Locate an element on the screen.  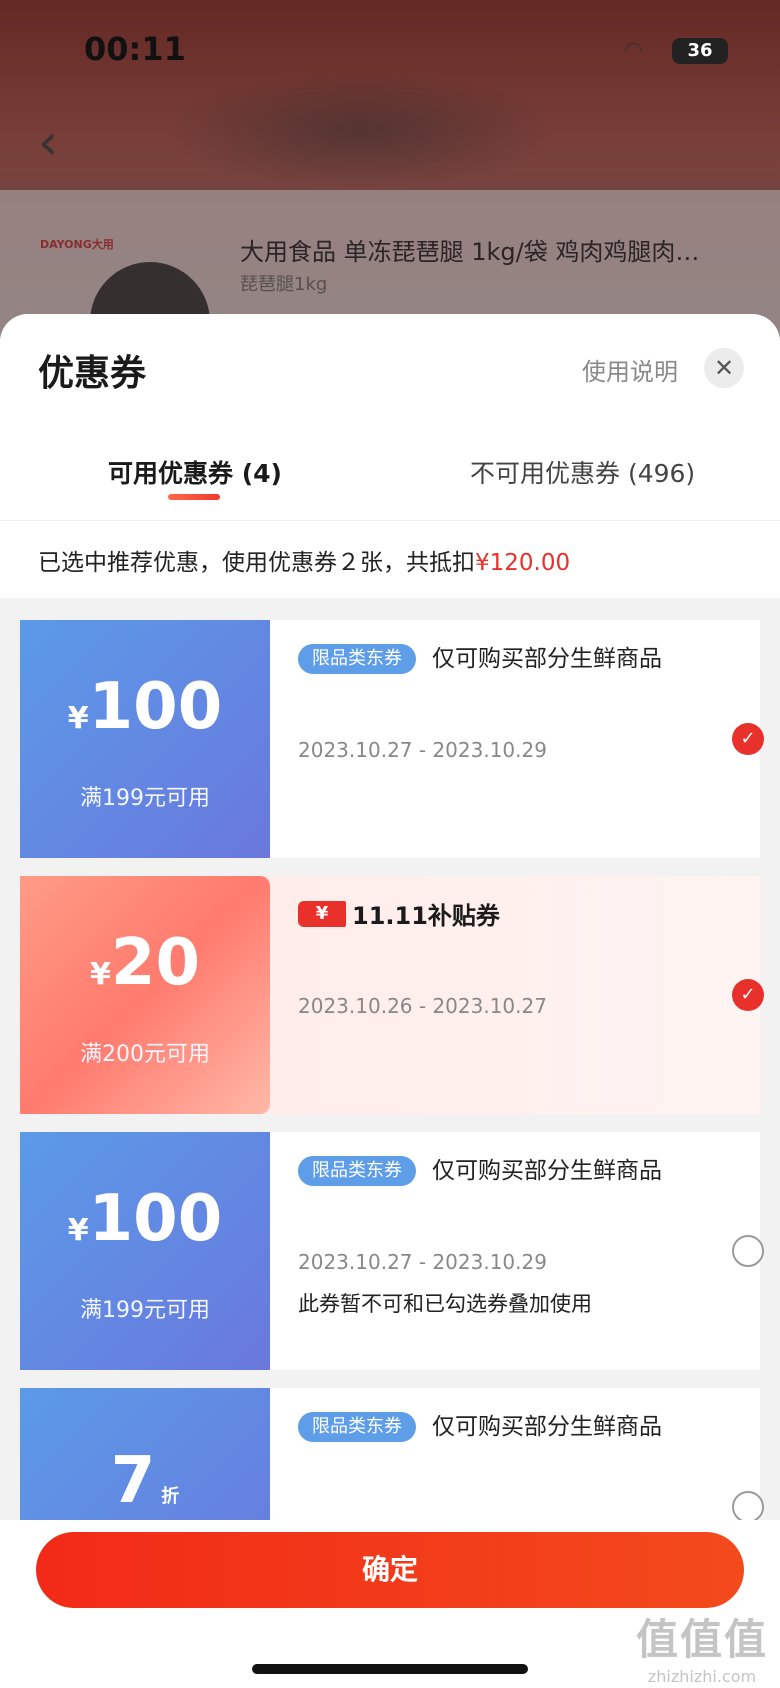
summary-amount: ¥120.00 is located at coordinates (523, 563).